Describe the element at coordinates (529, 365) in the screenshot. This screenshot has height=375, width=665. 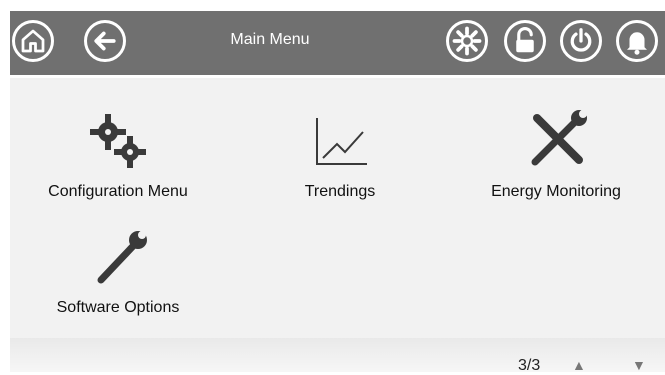
I see `page-indicator: 3/3` at that location.